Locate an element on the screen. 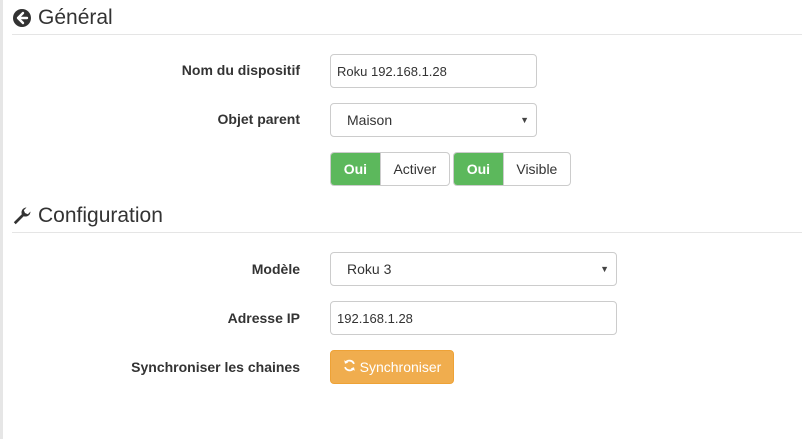 Image resolution: width=802 pixels, height=439 pixels. visible-toggle-on: Oui is located at coordinates (478, 169).